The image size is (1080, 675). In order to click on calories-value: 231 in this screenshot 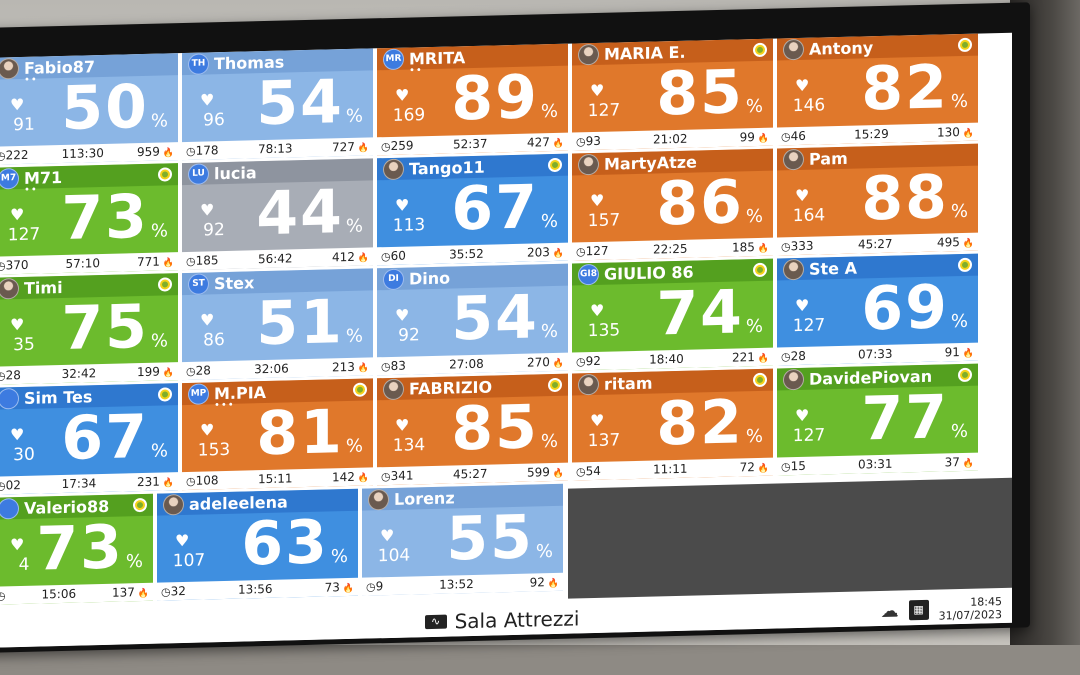, I will do `click(155, 482)`.